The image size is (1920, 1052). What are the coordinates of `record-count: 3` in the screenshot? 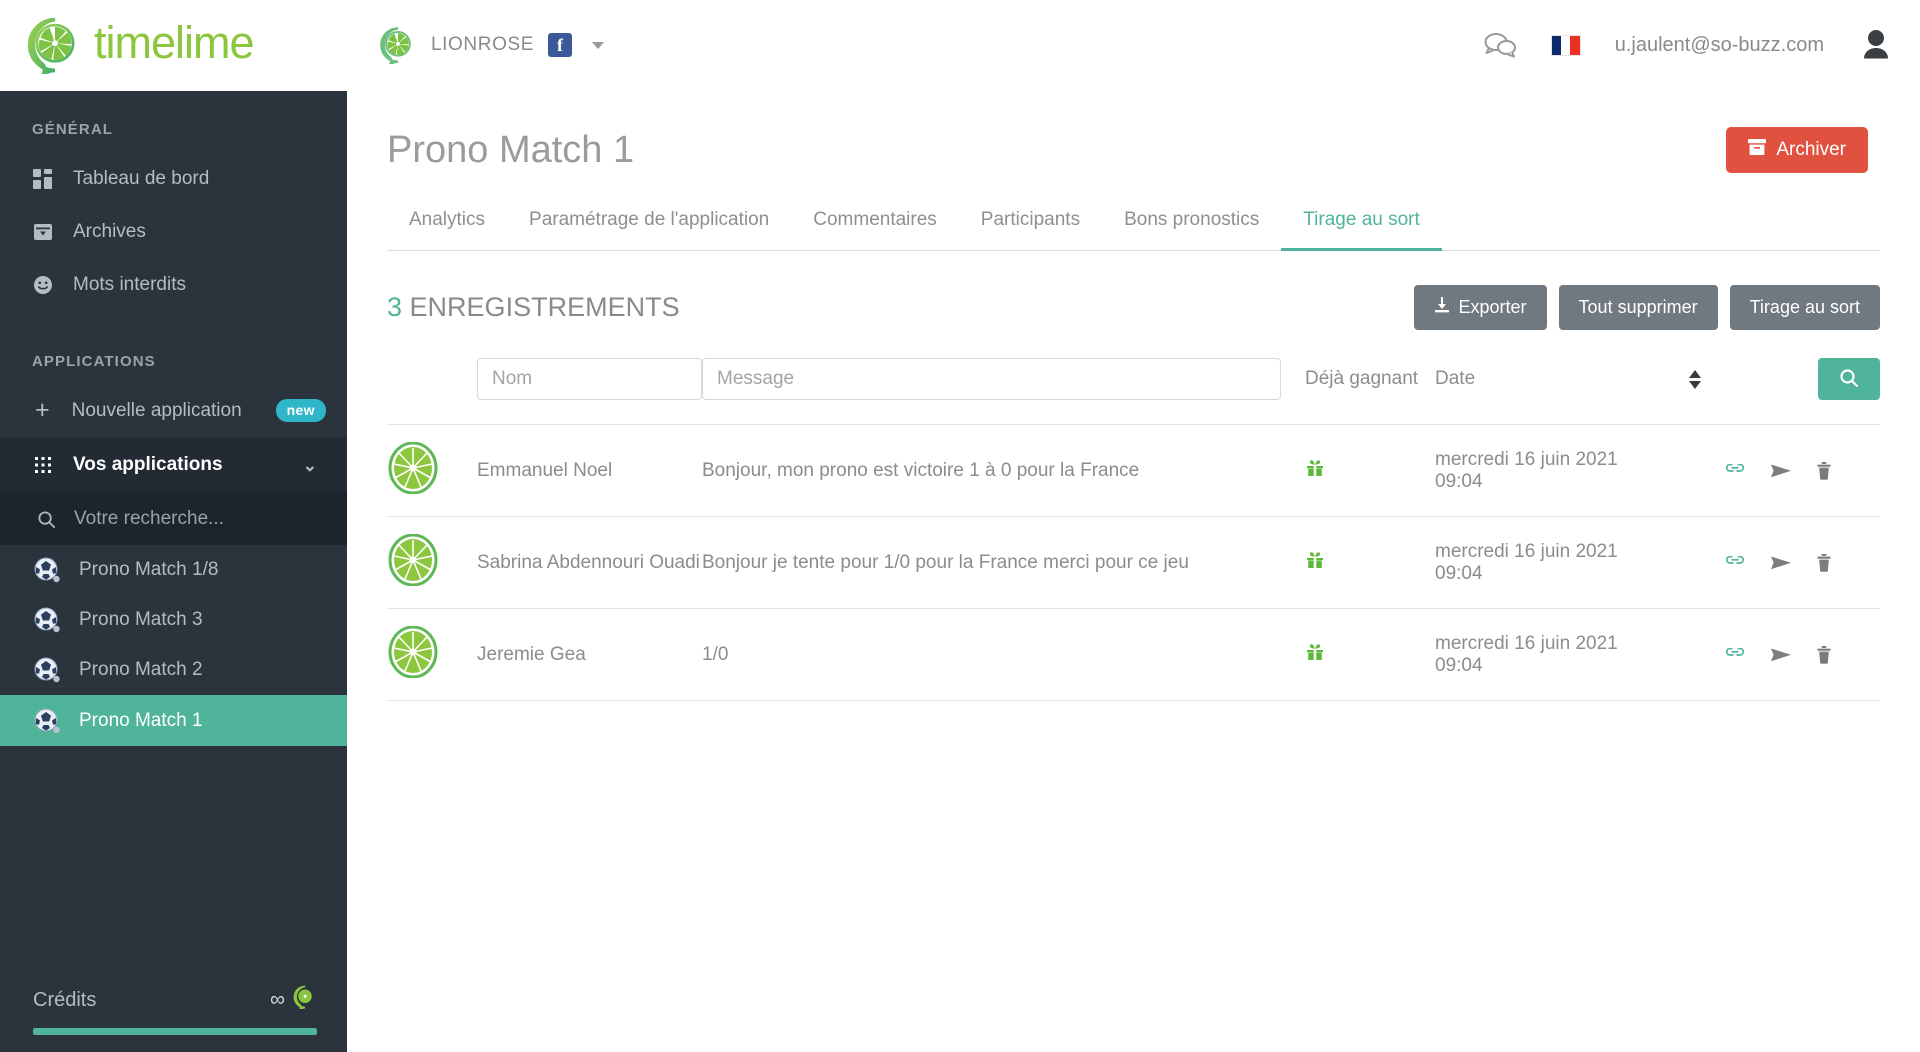 It's located at (395, 307).